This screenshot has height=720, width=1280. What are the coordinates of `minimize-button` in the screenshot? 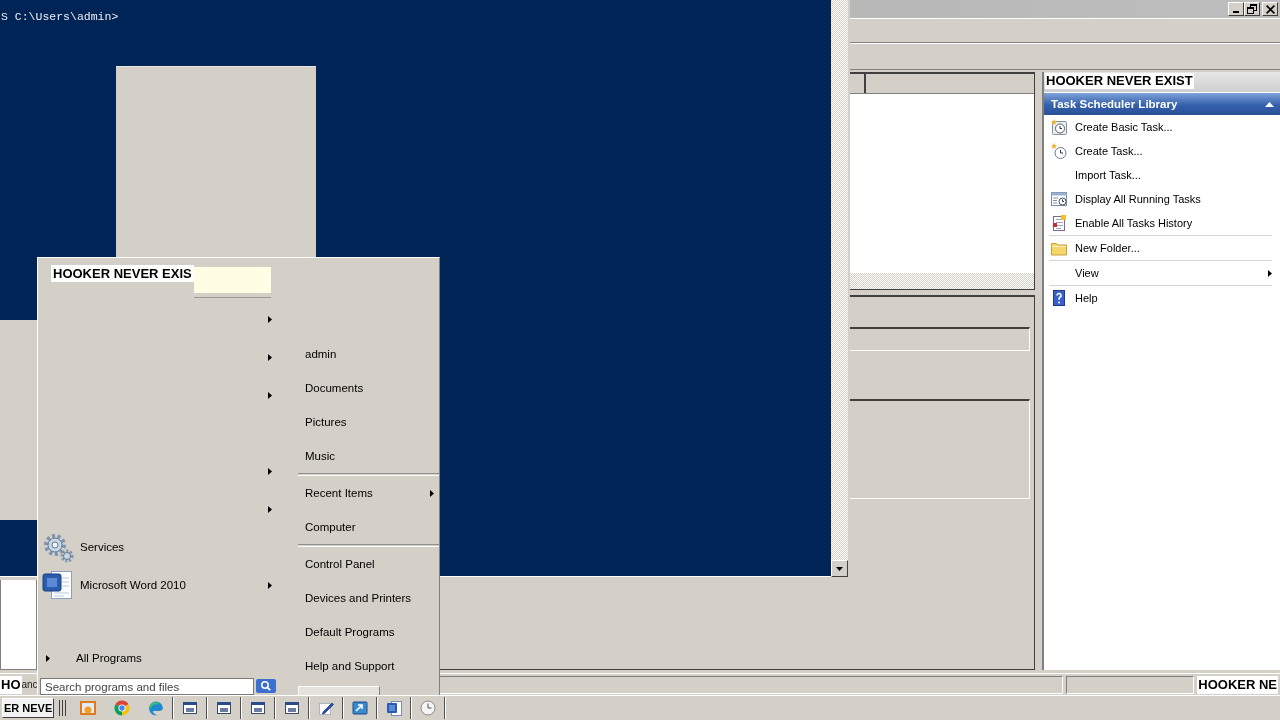 It's located at (1236, 9).